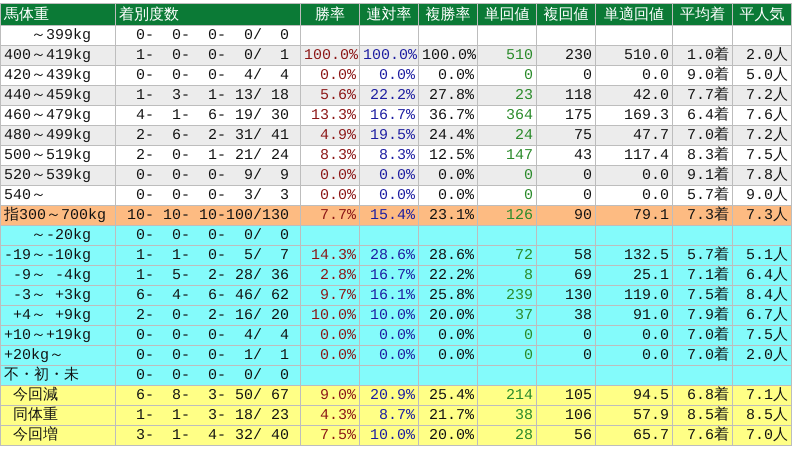  I want to click on table-cell: 8.4人, so click(762, 296).